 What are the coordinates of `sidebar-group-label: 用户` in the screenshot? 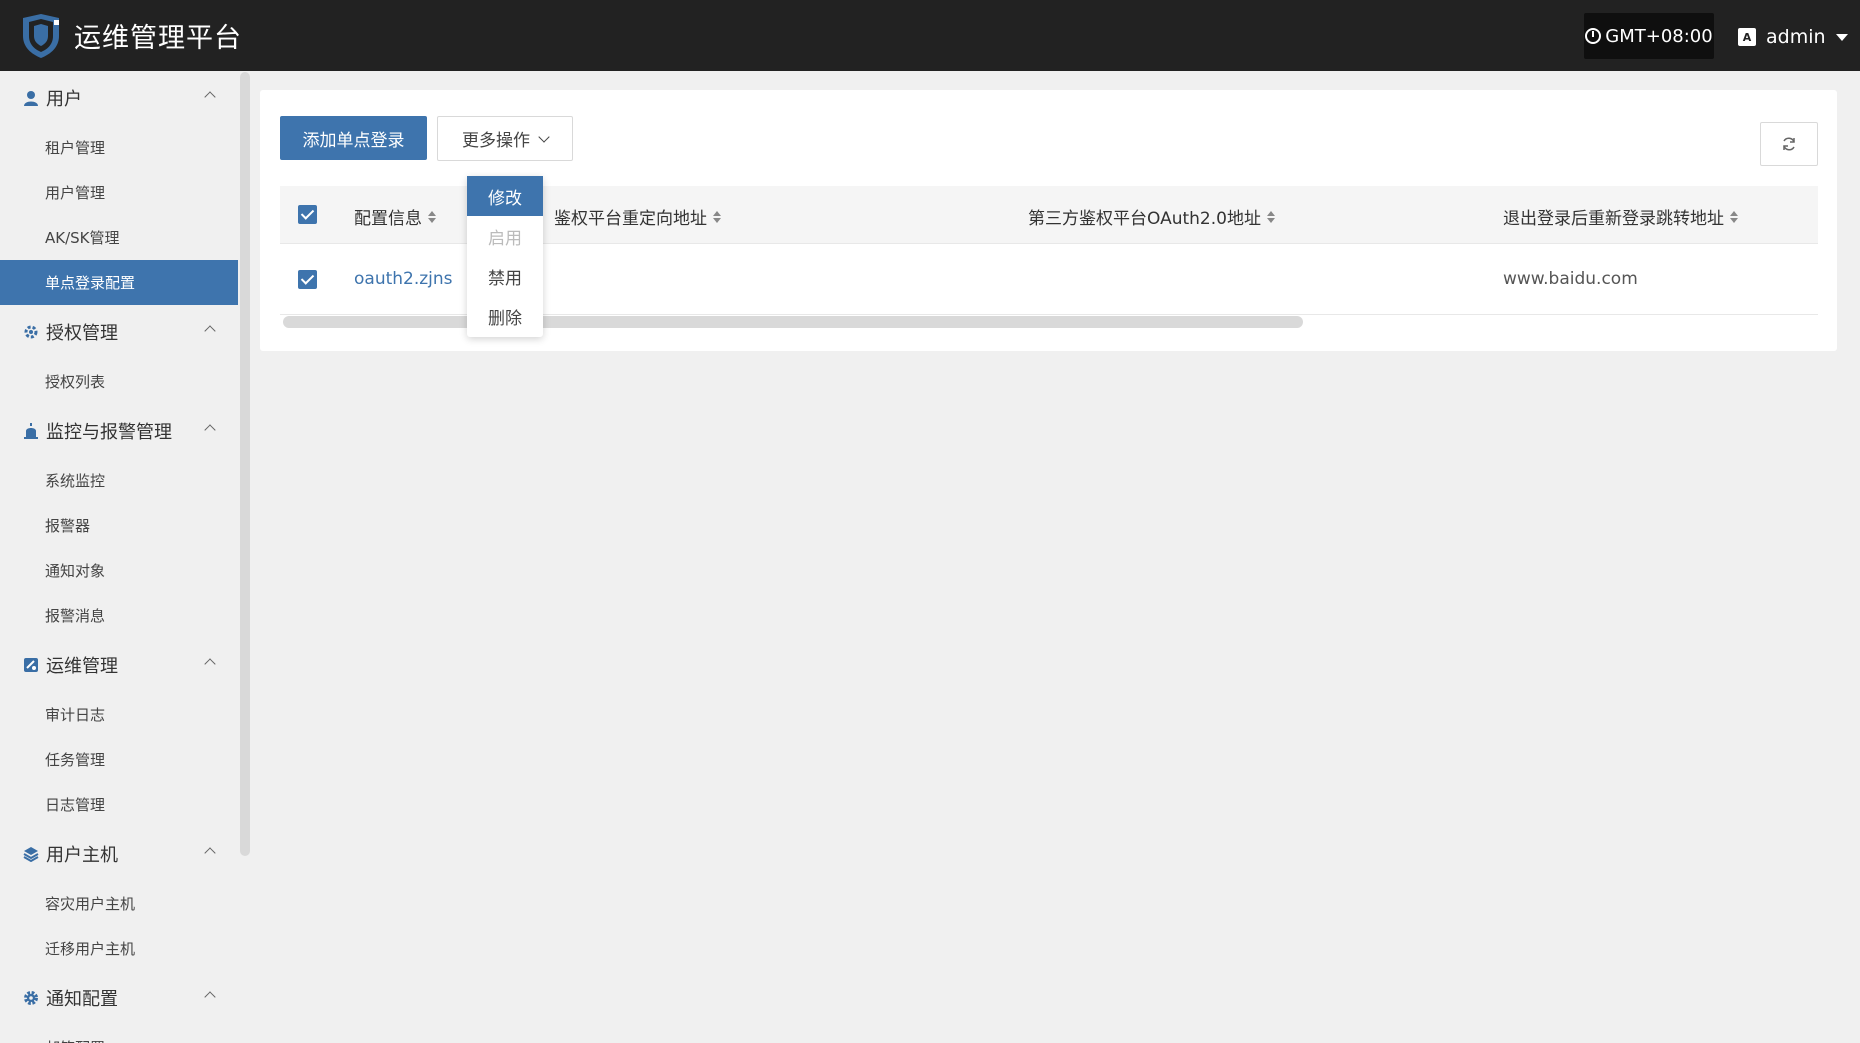 It's located at (64, 99).